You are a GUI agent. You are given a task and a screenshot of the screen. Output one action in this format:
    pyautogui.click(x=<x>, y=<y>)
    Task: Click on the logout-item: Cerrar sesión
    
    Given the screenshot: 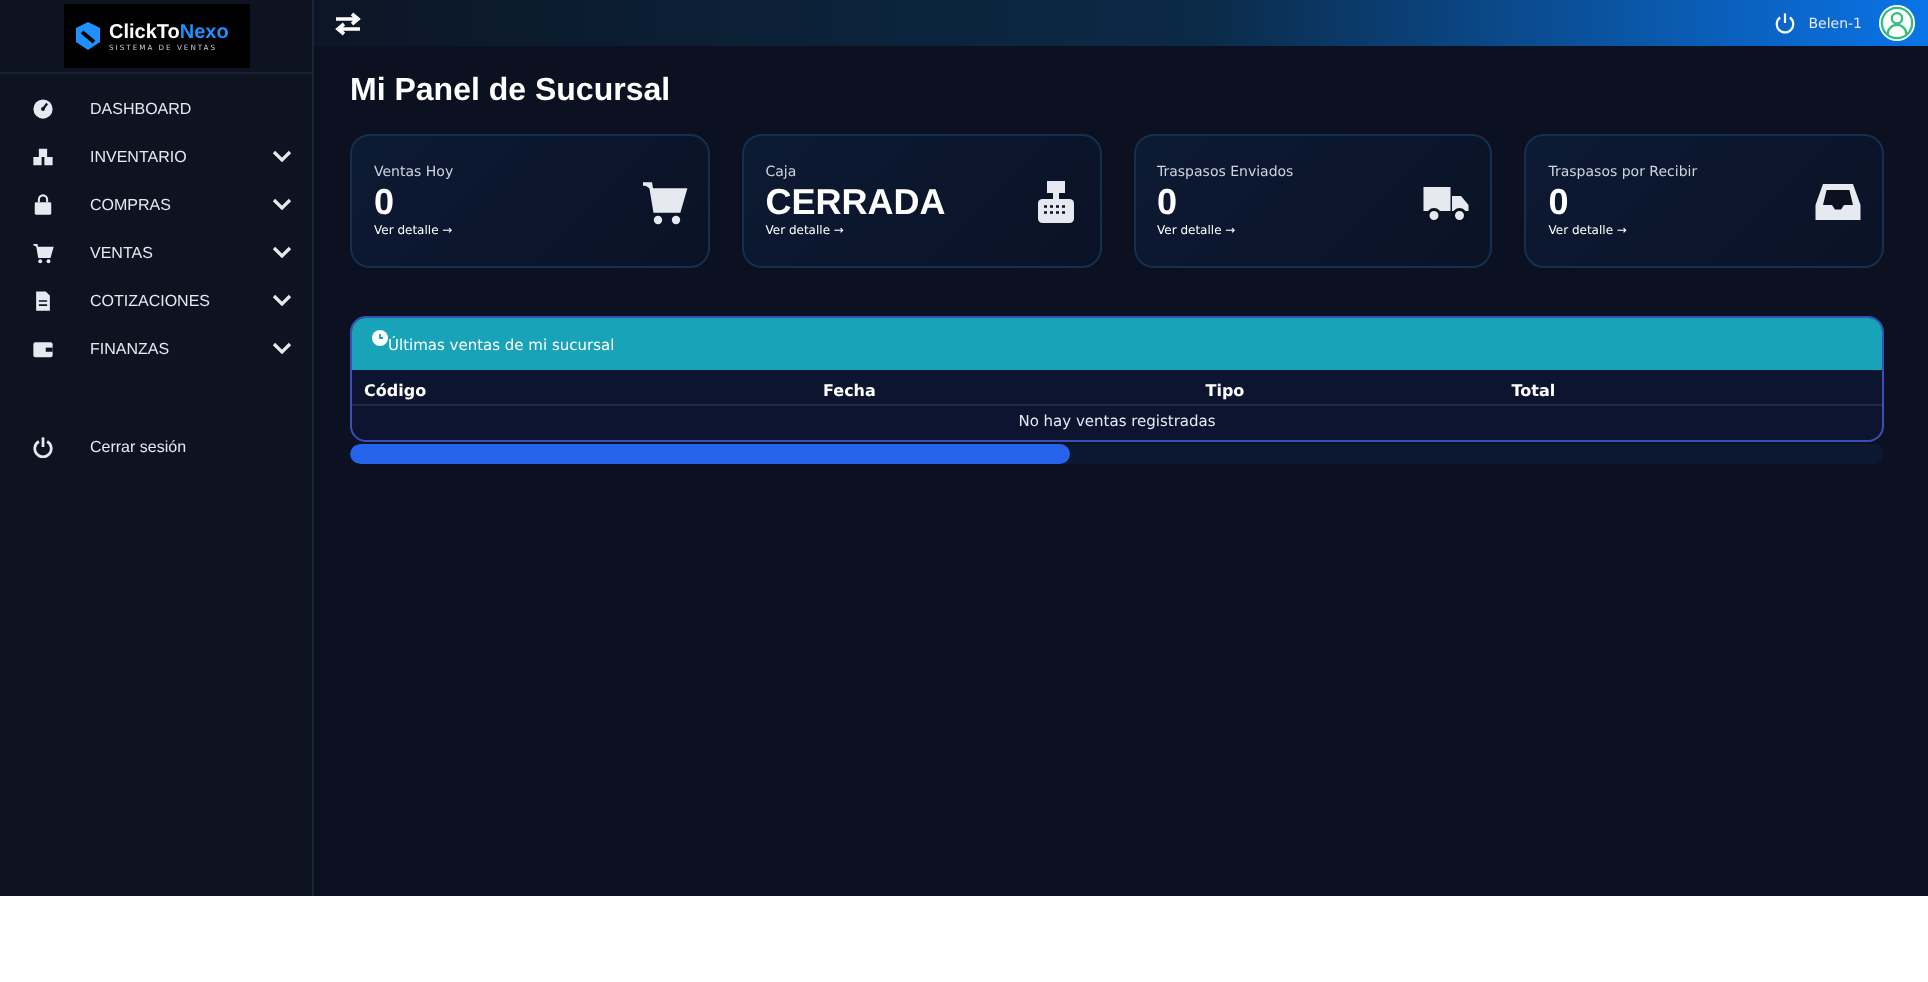 What is the action you would take?
    pyautogui.click(x=156, y=446)
    